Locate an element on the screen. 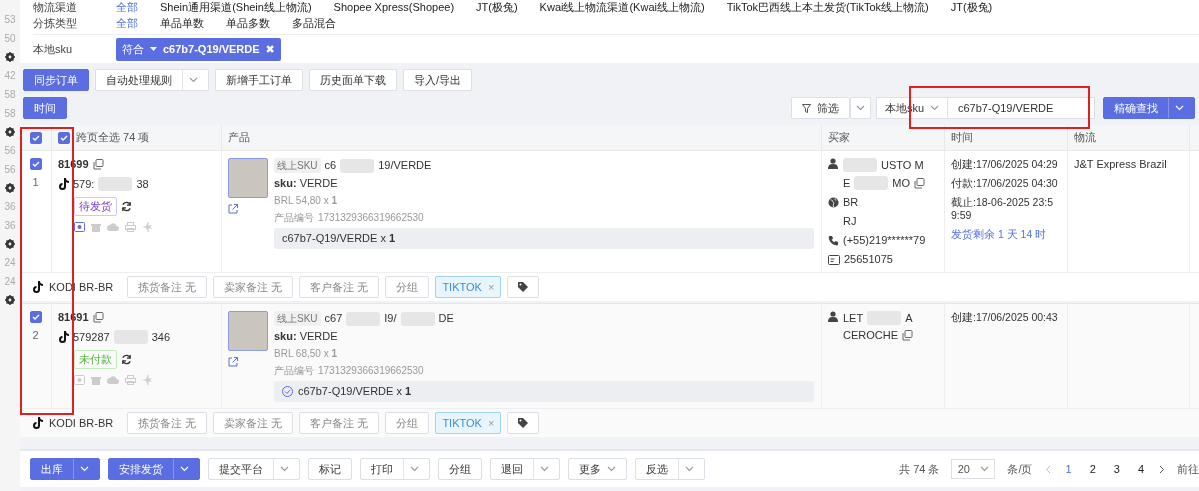 This screenshot has width=1199, height=491. filter-button: 筛选 is located at coordinates (820, 108).